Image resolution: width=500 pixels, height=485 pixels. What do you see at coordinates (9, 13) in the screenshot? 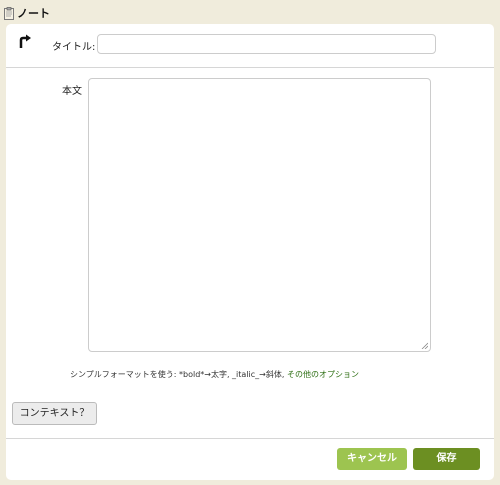
I see `clipboard-icon` at bounding box center [9, 13].